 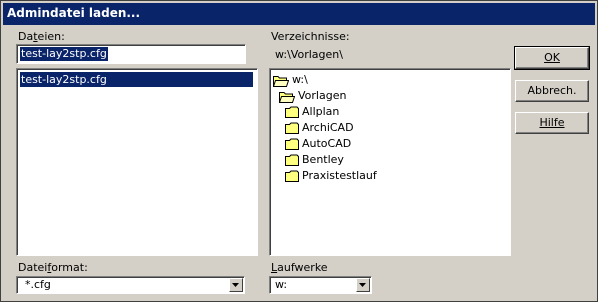 What do you see at coordinates (328, 127) in the screenshot?
I see `tree-item-label: ArchiCAD` at bounding box center [328, 127].